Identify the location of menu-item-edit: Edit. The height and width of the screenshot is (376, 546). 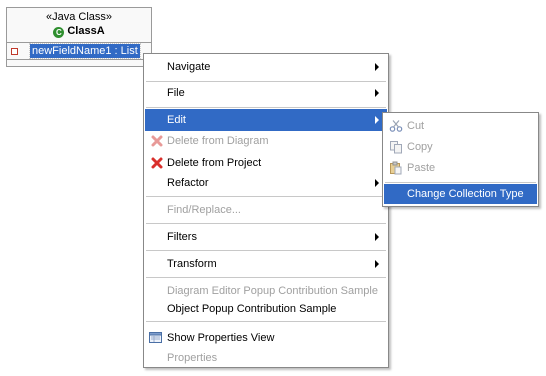
(266, 120).